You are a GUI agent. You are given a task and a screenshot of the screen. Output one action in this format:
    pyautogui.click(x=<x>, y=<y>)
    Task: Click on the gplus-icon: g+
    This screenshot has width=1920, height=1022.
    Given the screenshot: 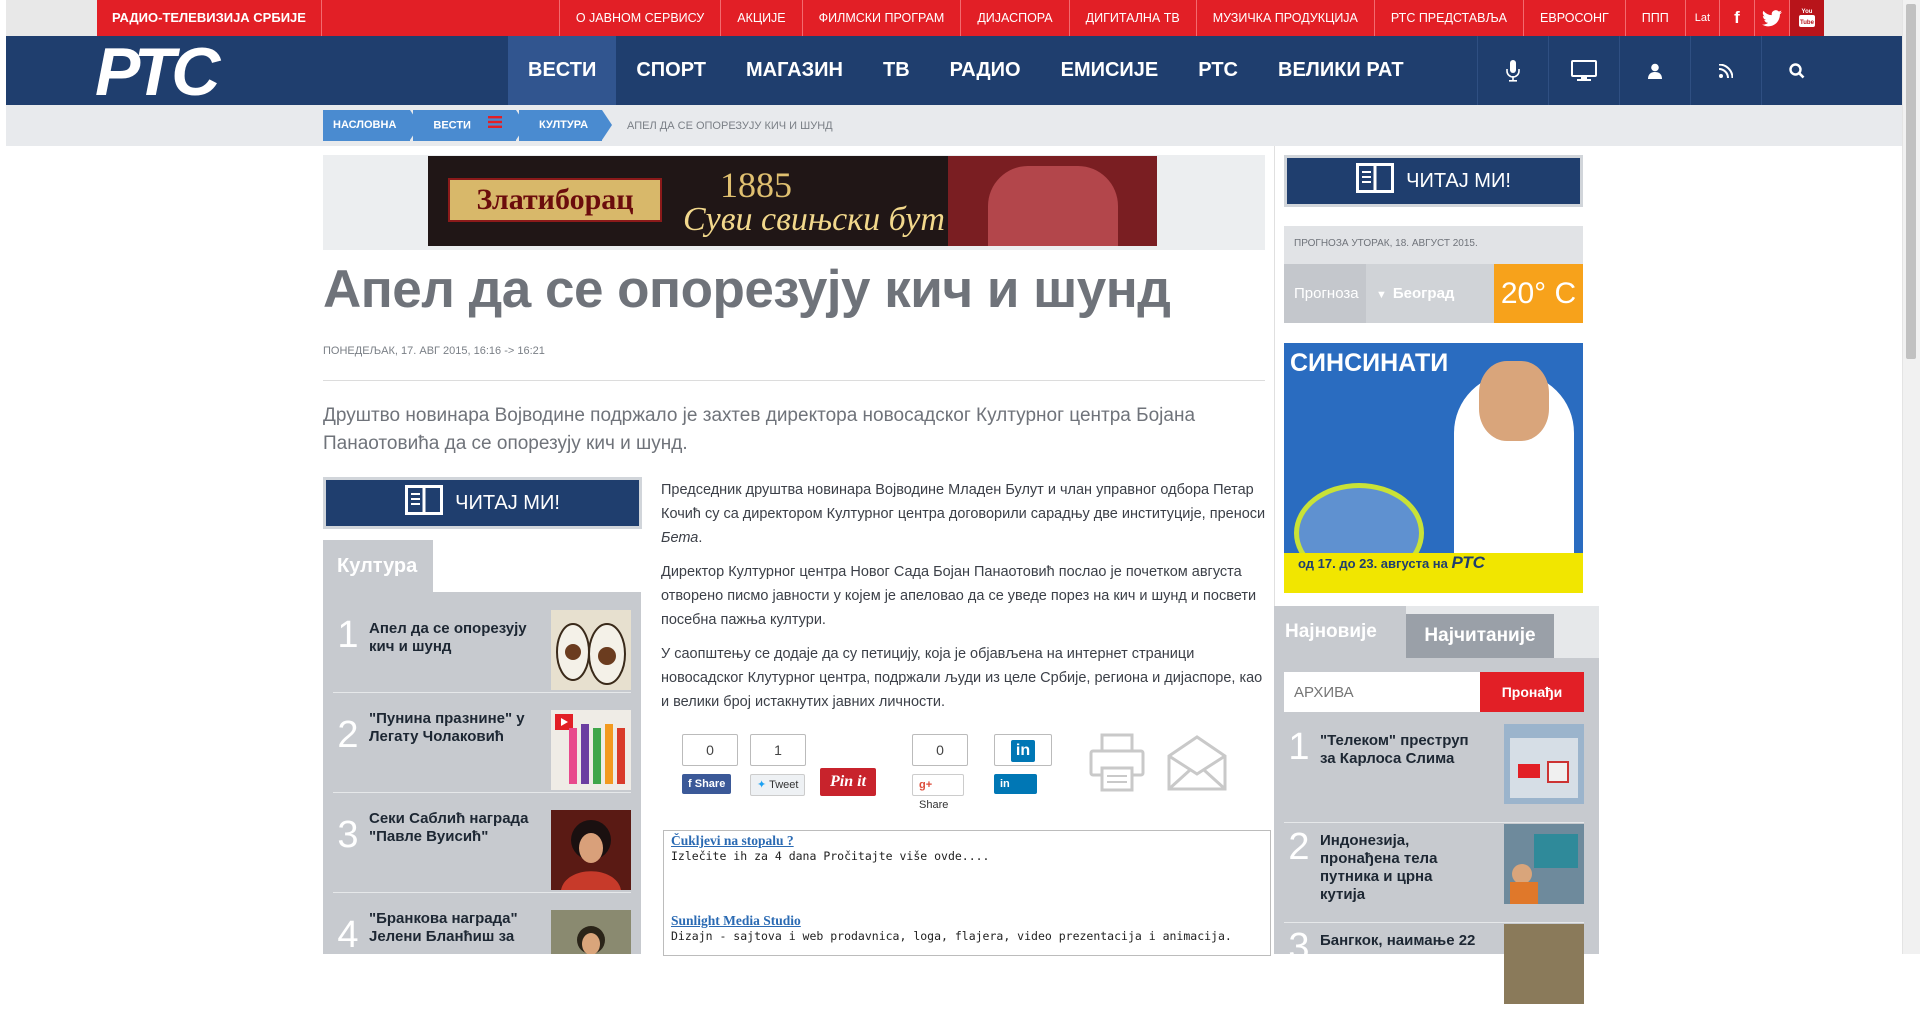 What is the action you would take?
    pyautogui.click(x=926, y=785)
    